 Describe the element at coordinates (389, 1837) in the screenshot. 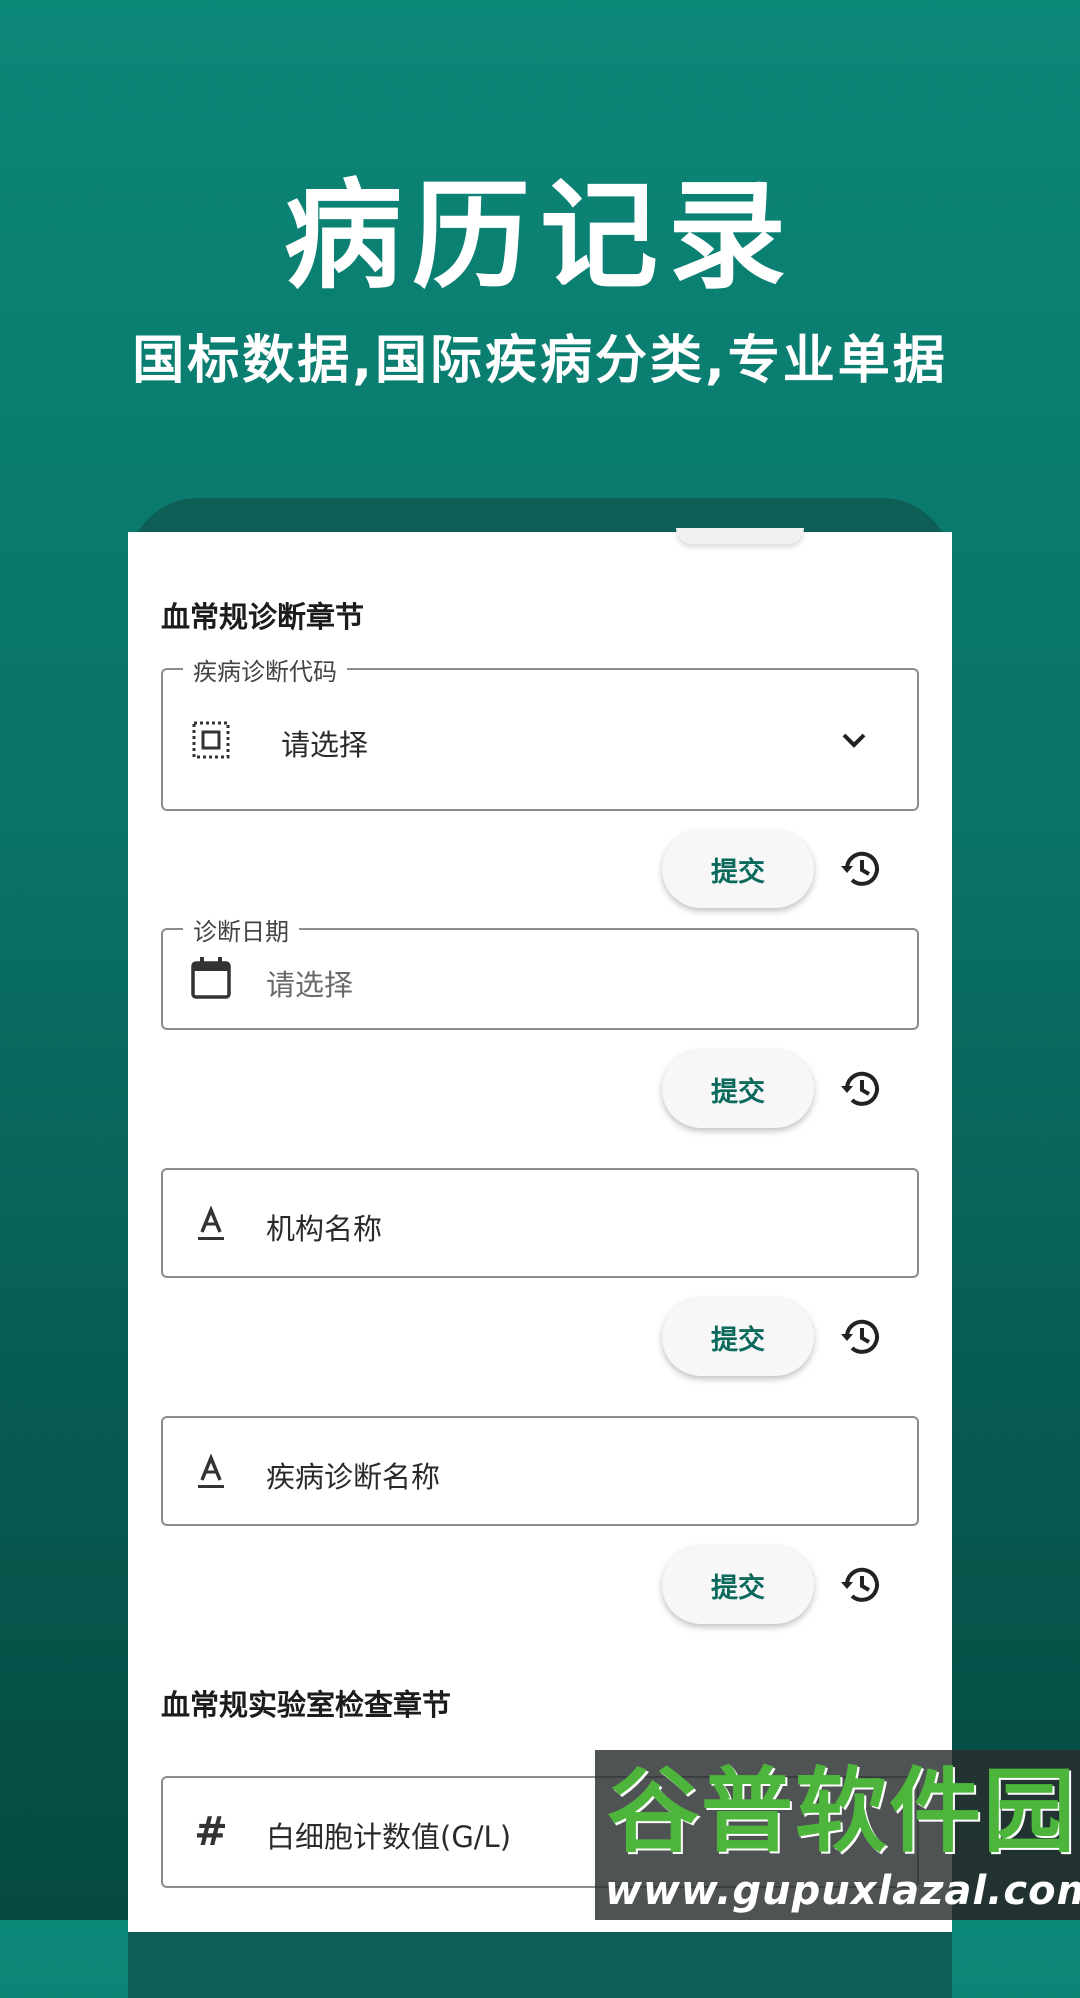

I see `field-label: 白细胞计数值(G/L)` at that location.